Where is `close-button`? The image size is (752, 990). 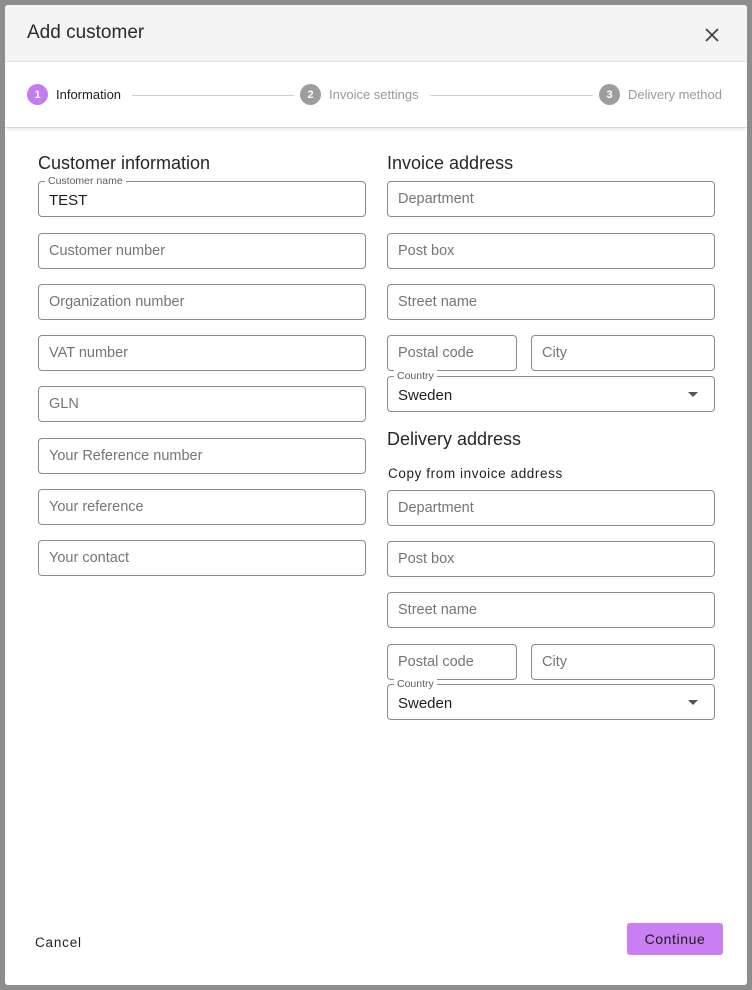
close-button is located at coordinates (712, 35).